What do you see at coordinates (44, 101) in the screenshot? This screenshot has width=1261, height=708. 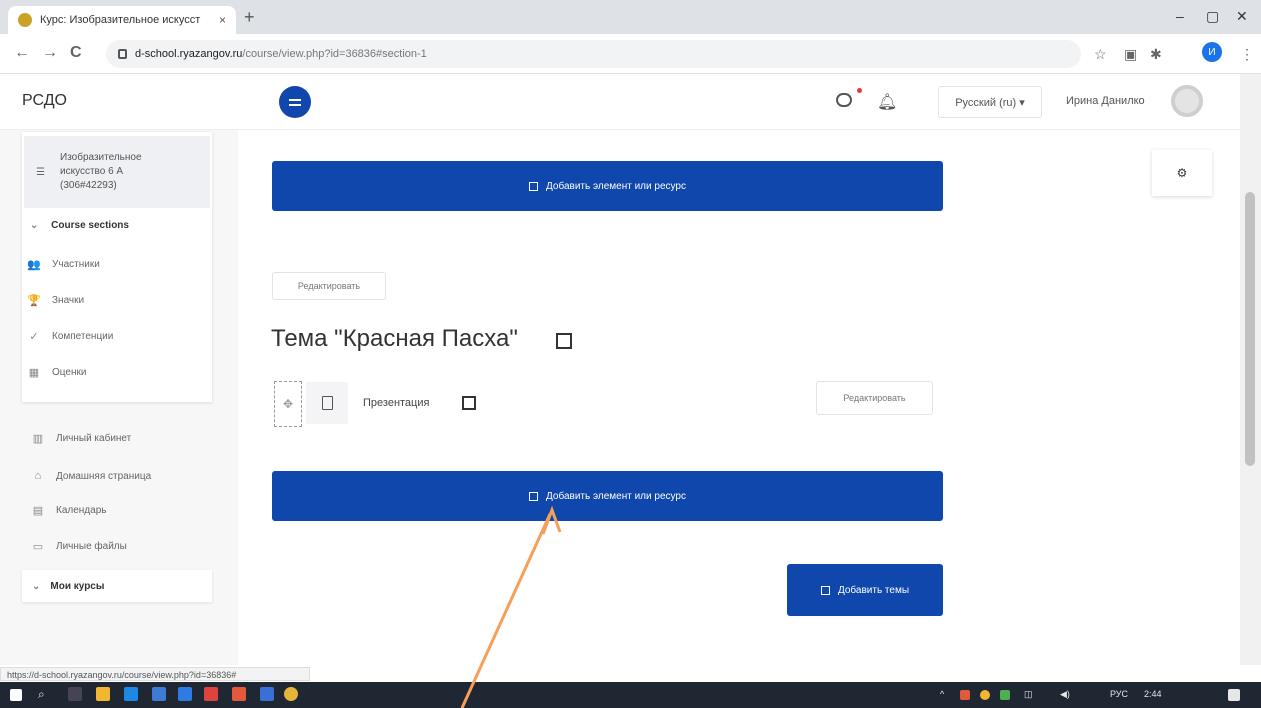 I see `site-brand: РСДО` at bounding box center [44, 101].